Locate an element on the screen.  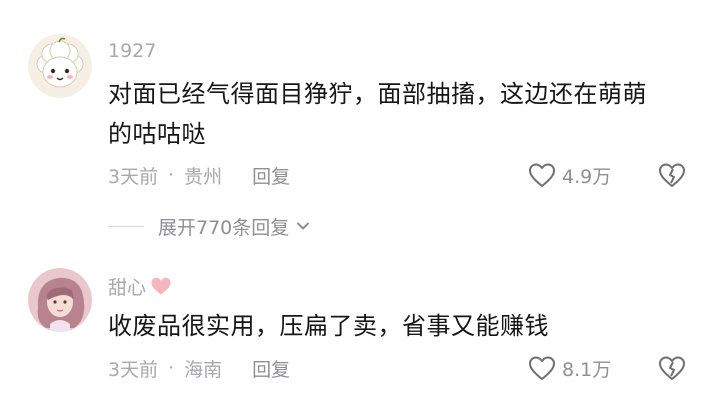
comment-meta: 3天前 · 贵州 回复 is located at coordinates (199, 175).